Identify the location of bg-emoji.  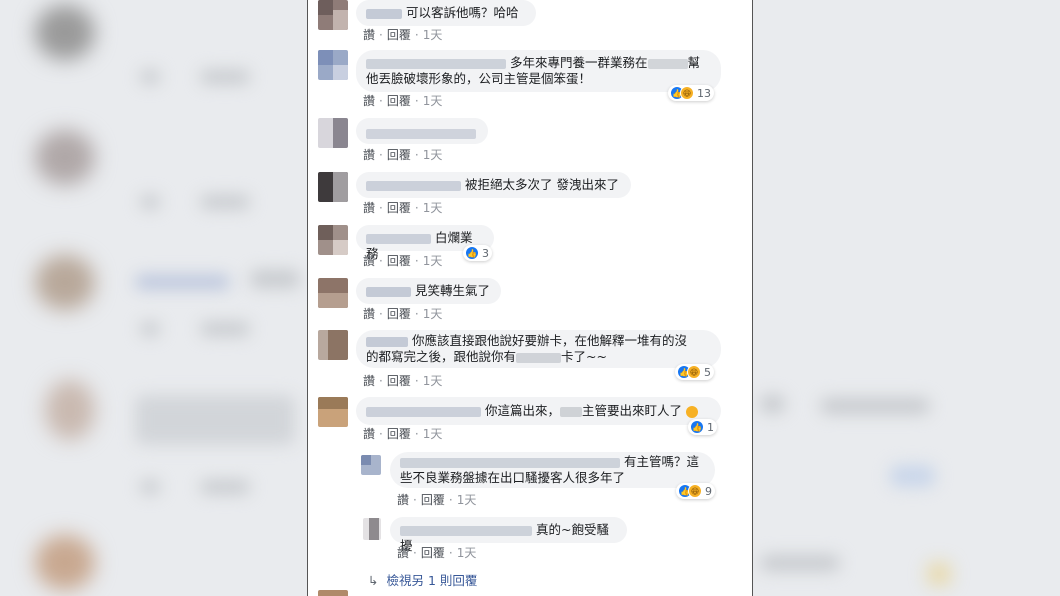
(939, 574).